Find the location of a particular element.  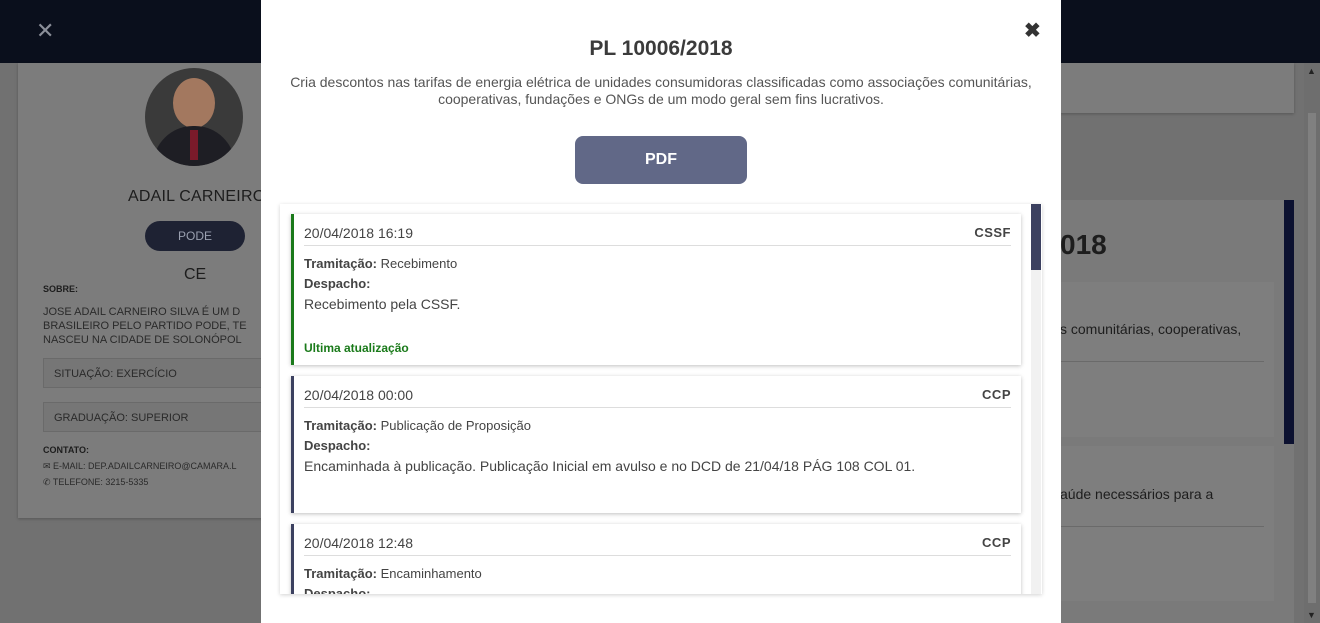

entry-date: 20/04/2018 12:48 is located at coordinates (358, 543).